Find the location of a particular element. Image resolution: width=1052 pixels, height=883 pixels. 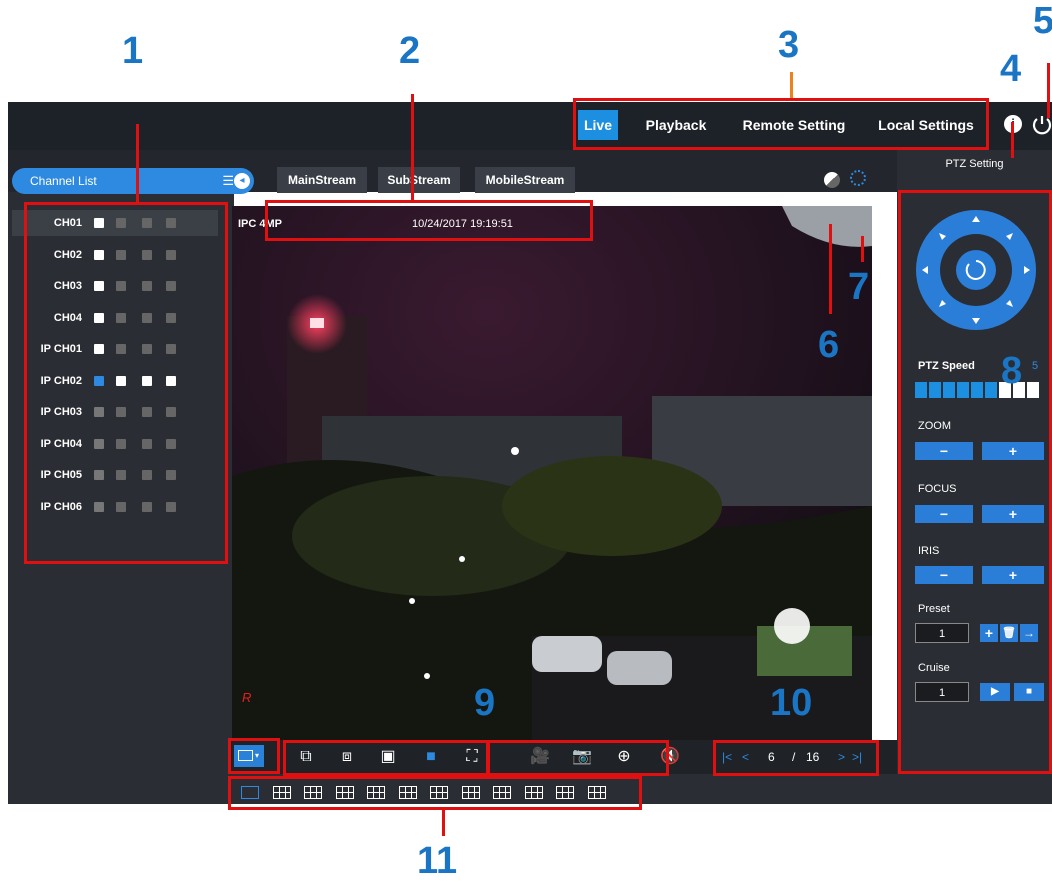

substream-button: SubStream is located at coordinates (419, 180).